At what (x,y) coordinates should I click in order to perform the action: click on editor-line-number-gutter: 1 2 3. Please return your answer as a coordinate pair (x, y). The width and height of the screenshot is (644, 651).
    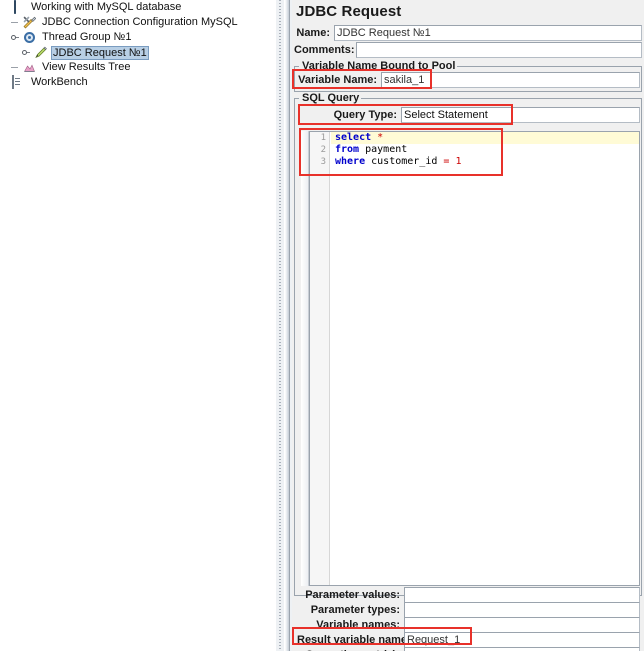
    Looking at the image, I should click on (320, 358).